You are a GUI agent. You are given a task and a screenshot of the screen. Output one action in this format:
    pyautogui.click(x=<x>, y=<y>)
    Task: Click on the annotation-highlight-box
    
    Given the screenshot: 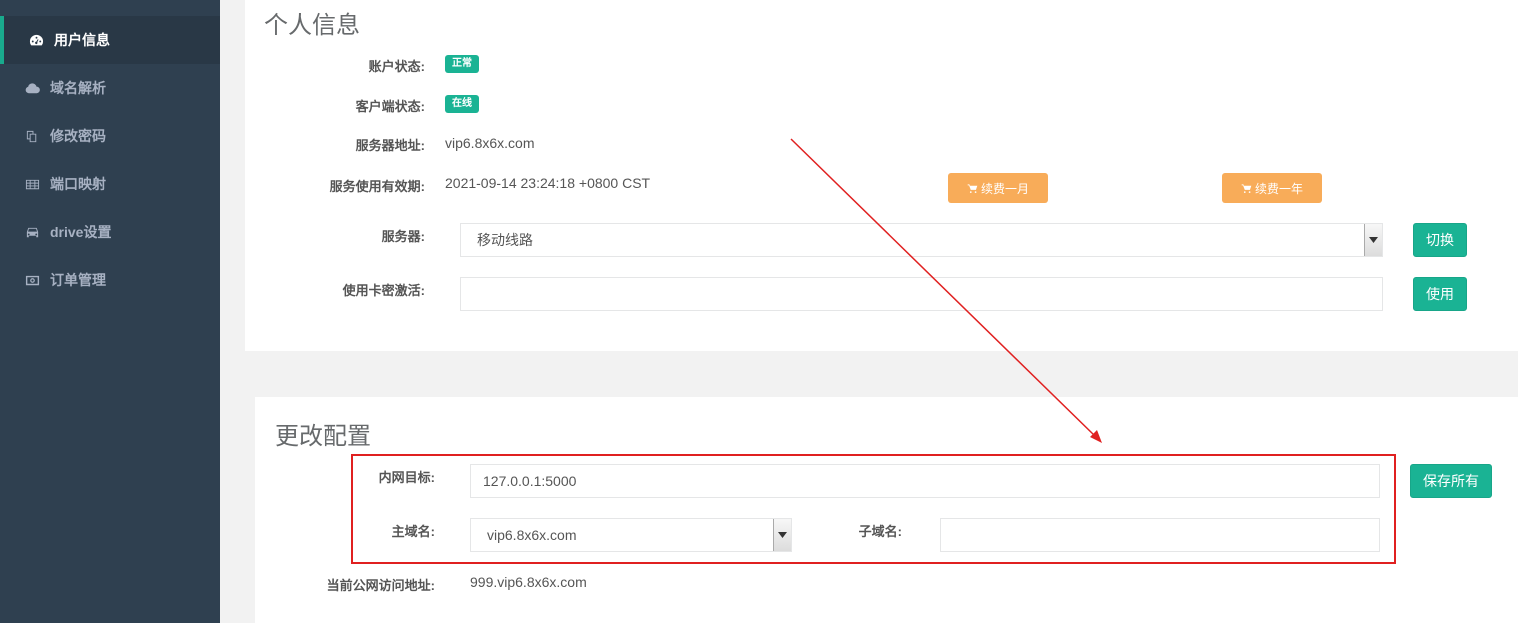 What is the action you would take?
    pyautogui.click(x=873, y=509)
    